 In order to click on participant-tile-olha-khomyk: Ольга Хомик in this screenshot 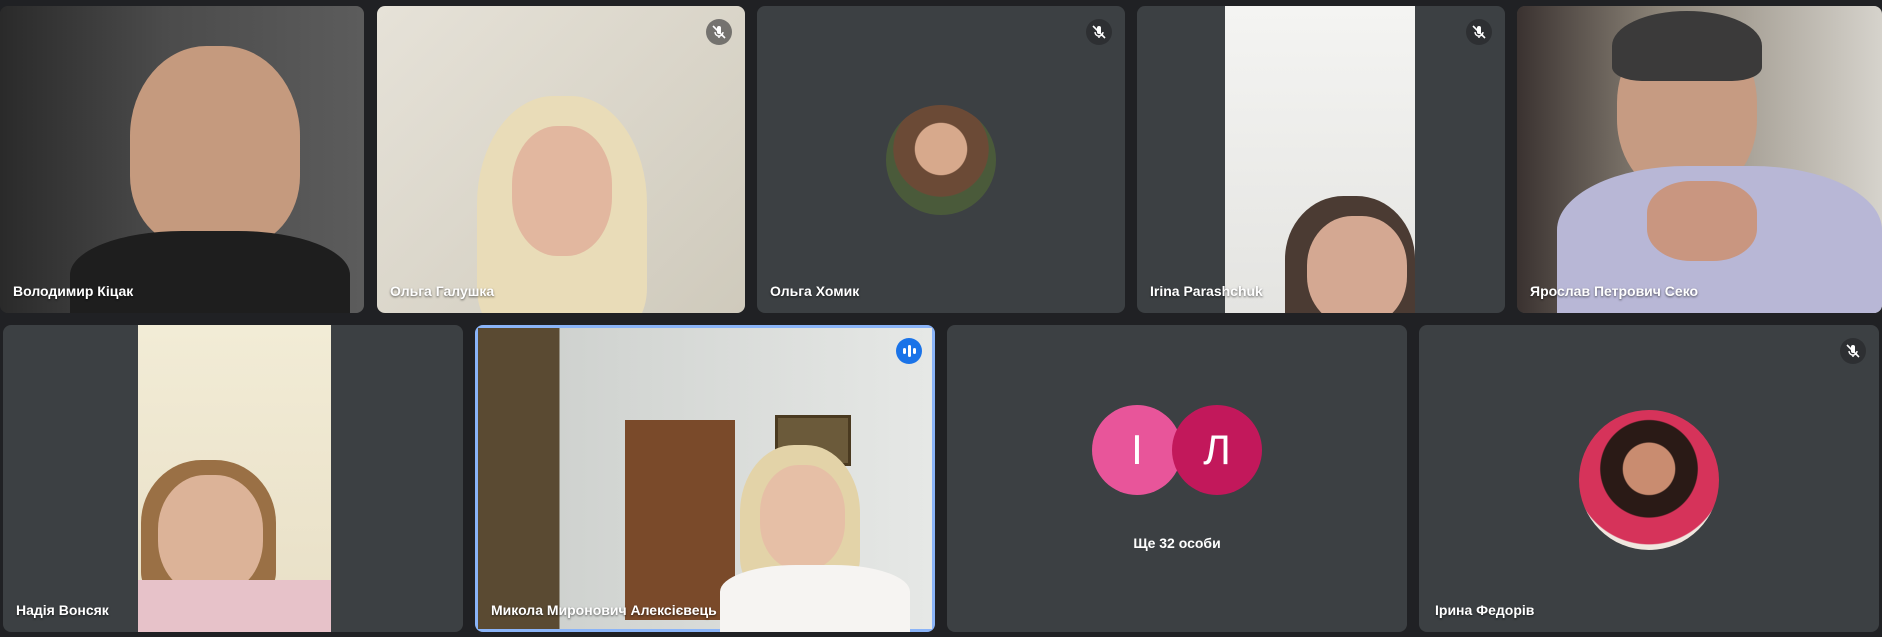, I will do `click(941, 159)`.